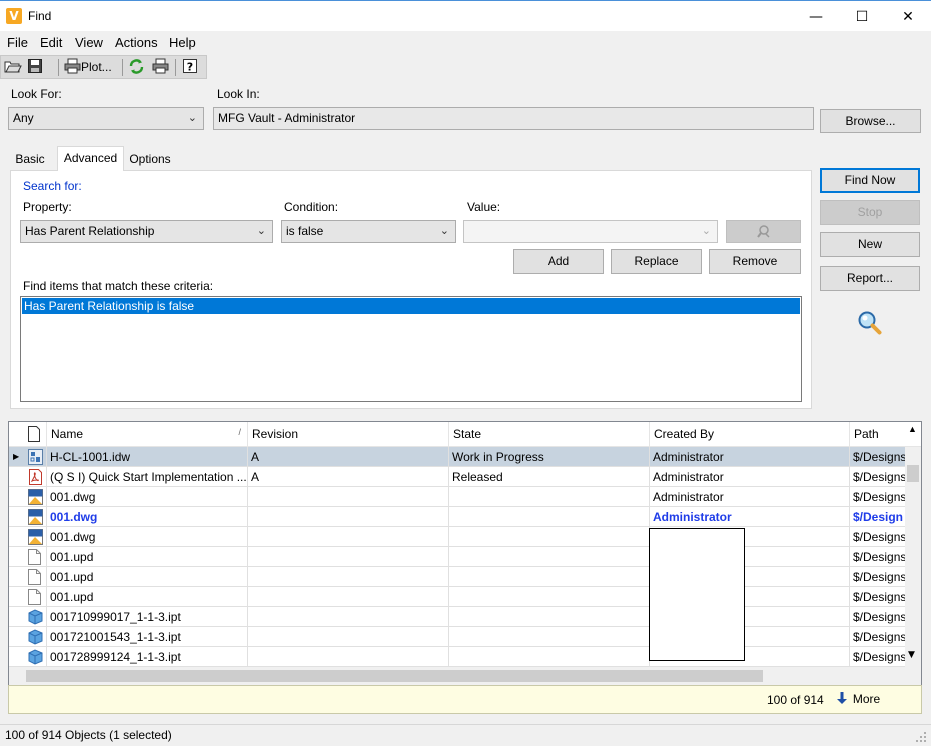 The image size is (931, 746). What do you see at coordinates (147, 637) in the screenshot?
I see `cell-name: 001721001543_1-1-3.ipt` at bounding box center [147, 637].